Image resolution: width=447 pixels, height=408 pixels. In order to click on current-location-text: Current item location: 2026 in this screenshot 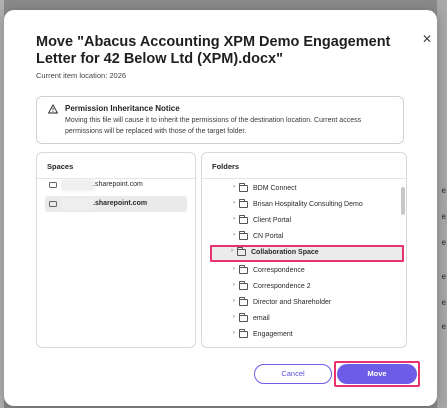, I will do `click(81, 75)`.